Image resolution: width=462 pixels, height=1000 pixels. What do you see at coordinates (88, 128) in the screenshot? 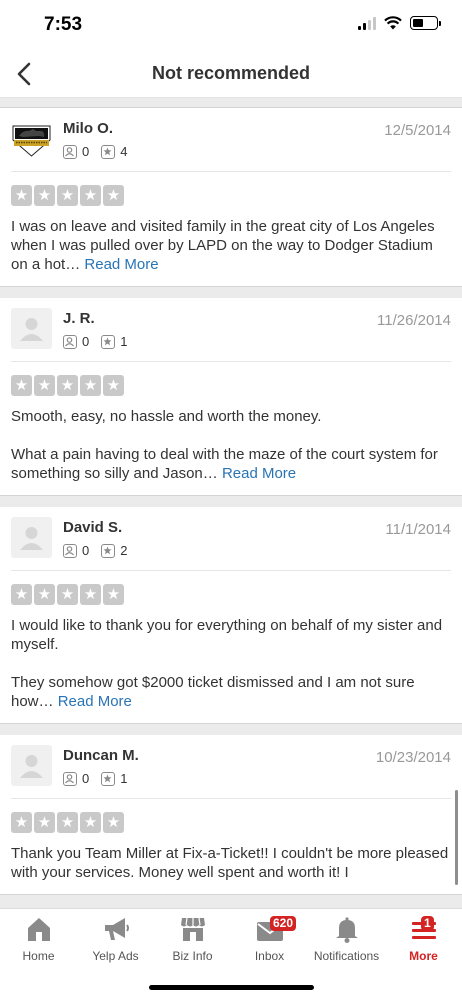
I see `user-name: Milo O.` at bounding box center [88, 128].